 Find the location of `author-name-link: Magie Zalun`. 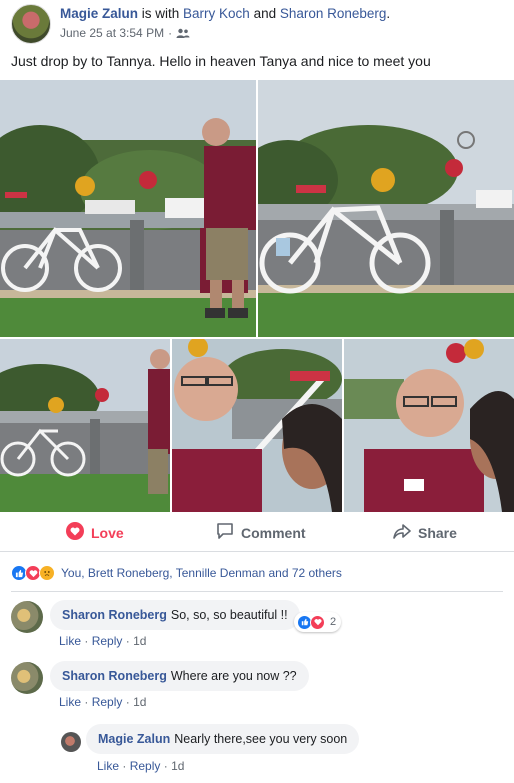

author-name-link: Magie Zalun is located at coordinates (99, 13).